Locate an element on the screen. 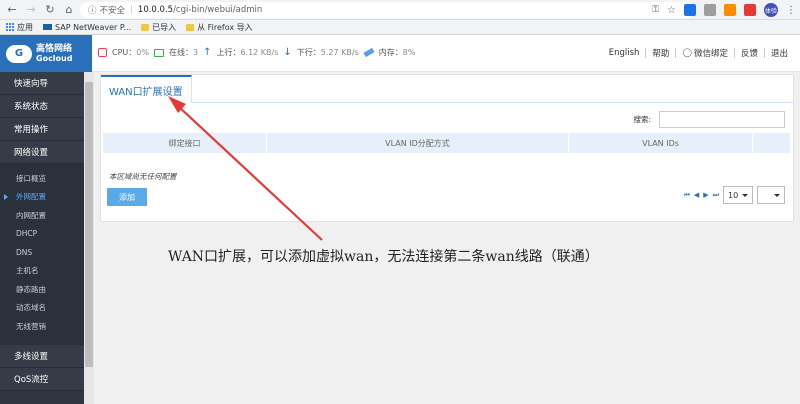  up-value: 6.12 KB/s is located at coordinates (259, 52).